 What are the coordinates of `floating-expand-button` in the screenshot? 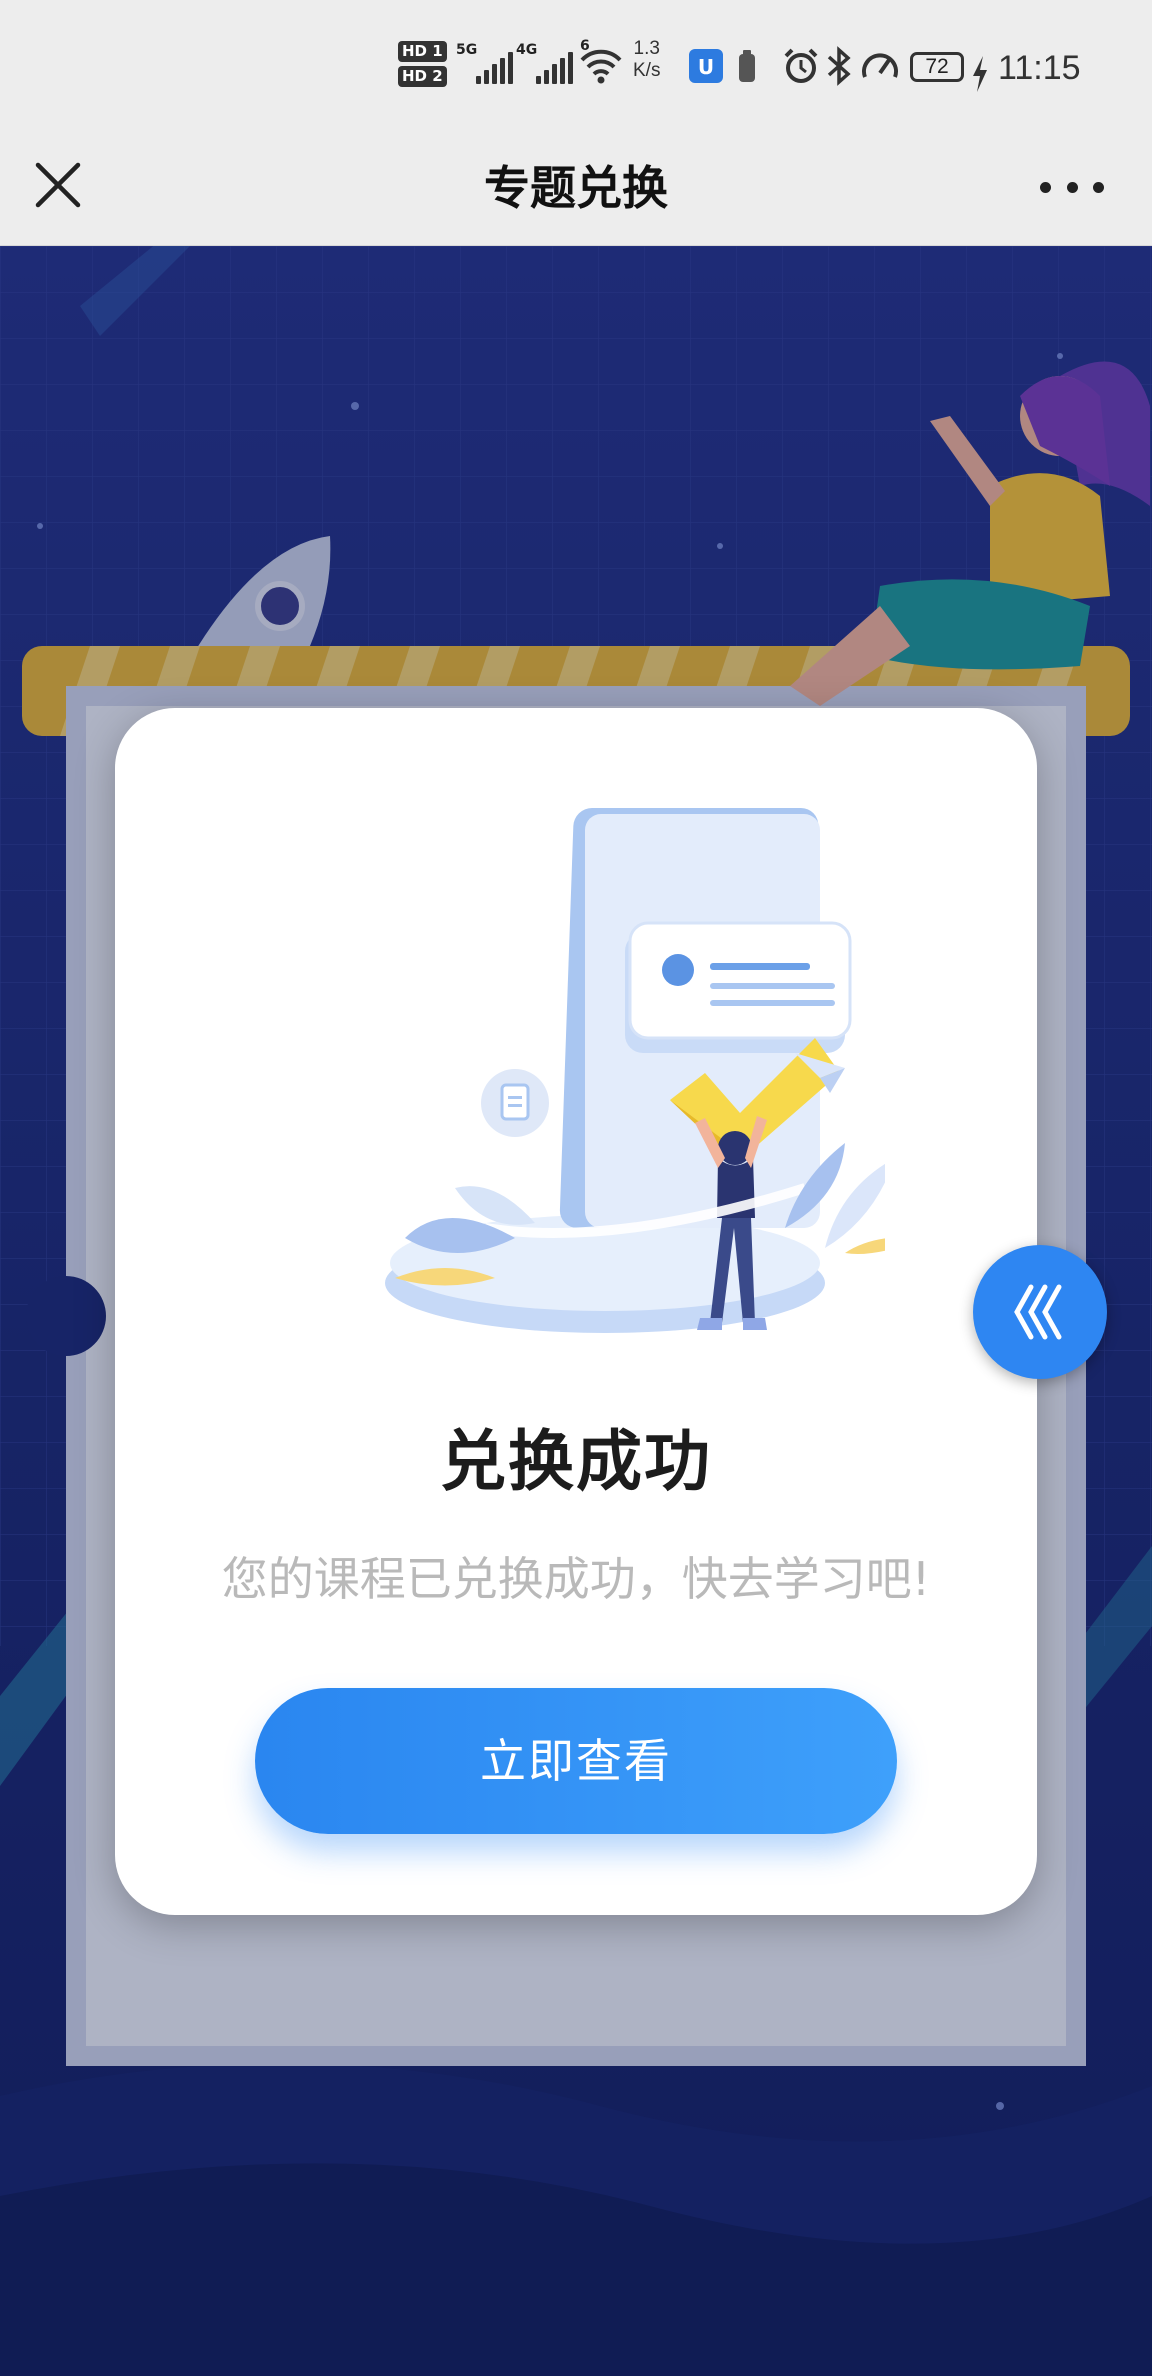 It's located at (1040, 1312).